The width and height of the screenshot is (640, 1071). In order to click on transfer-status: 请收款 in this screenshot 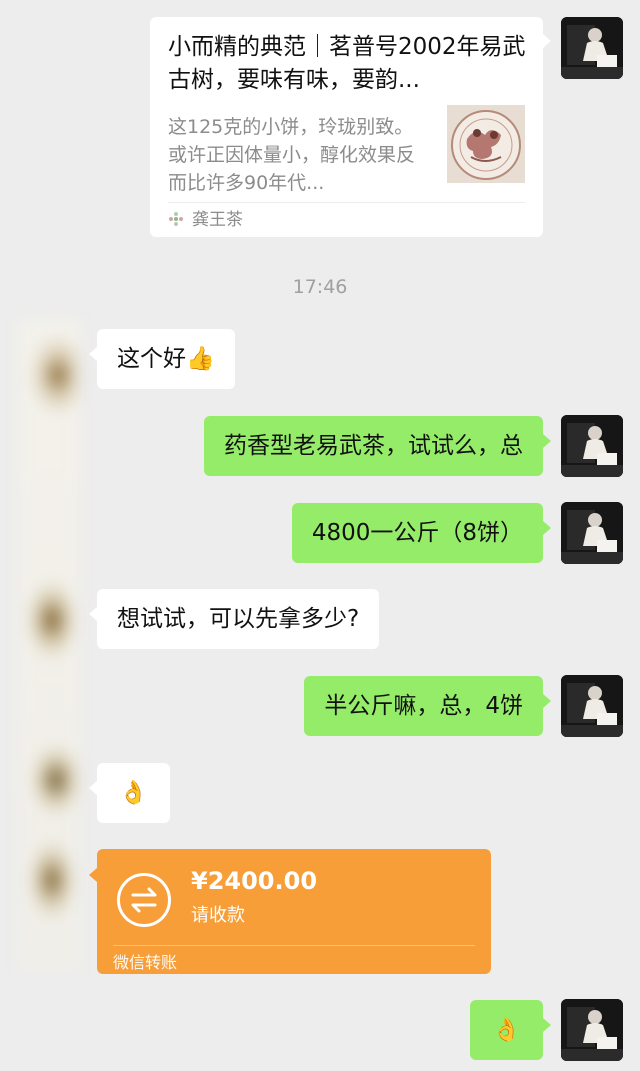, I will do `click(218, 915)`.